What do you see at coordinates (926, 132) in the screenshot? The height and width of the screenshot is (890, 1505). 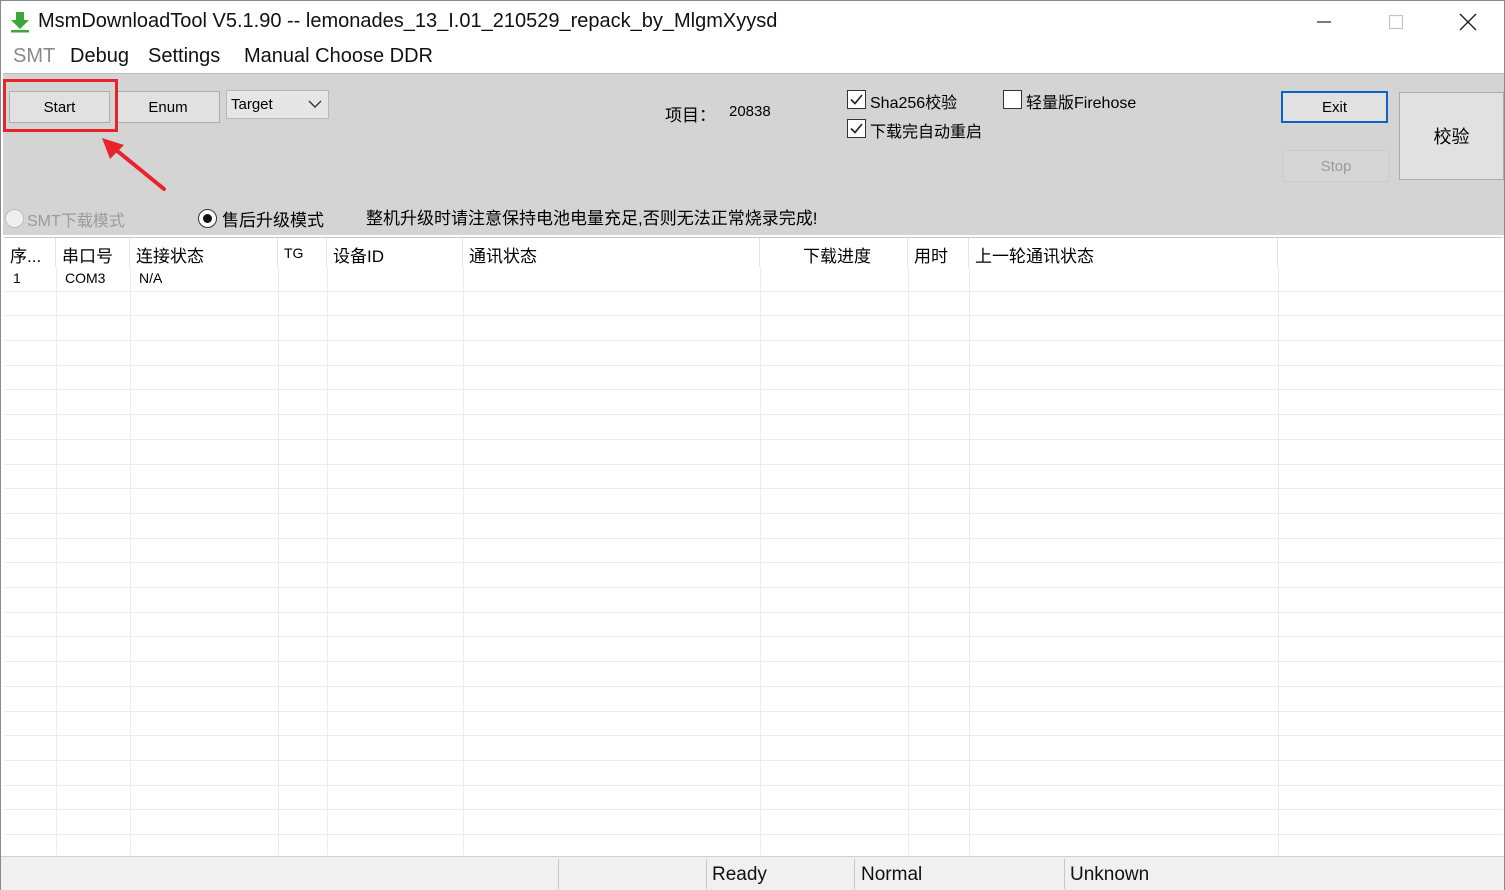 I see `auto-reboot-label: 下载完自动重启` at bounding box center [926, 132].